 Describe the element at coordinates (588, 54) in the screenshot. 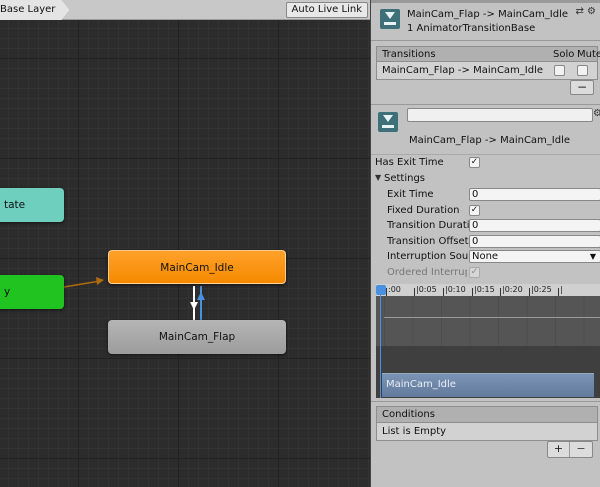

I see `mute-column-label: Mute` at that location.